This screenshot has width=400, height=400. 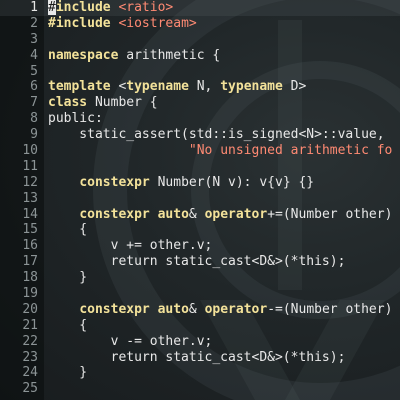 I want to click on line-number: 6, so click(x=34, y=87).